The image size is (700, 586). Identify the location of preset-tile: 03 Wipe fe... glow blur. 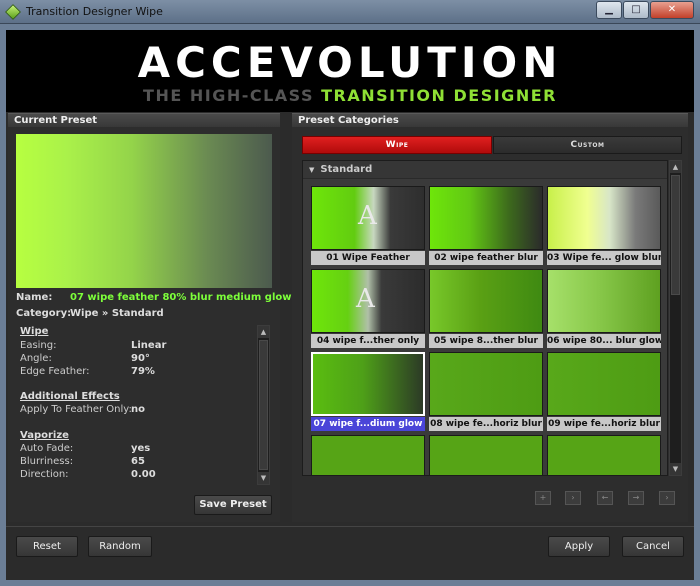
(604, 226).